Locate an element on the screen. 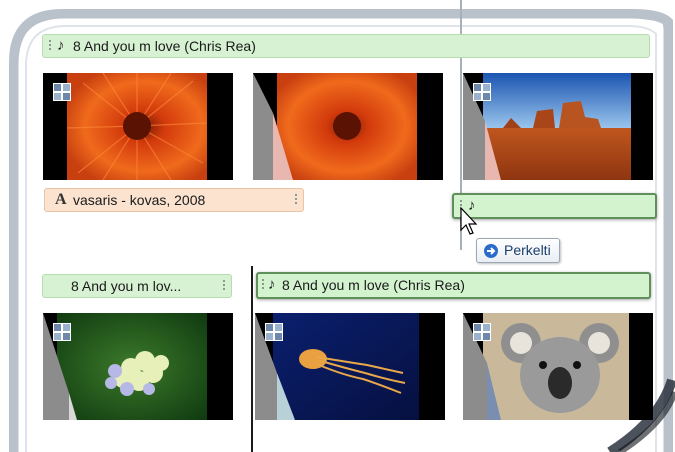  jellyfish-image is located at coordinates (350, 366).